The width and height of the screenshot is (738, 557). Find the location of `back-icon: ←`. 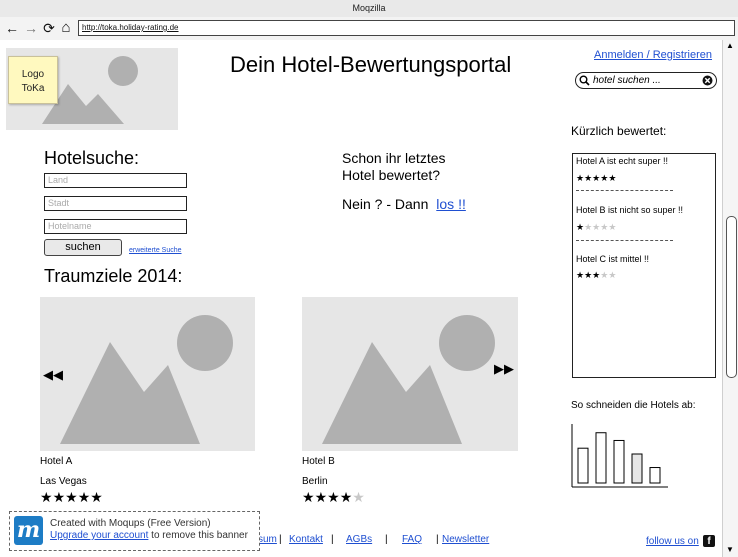

back-icon: ← is located at coordinates (12, 28).